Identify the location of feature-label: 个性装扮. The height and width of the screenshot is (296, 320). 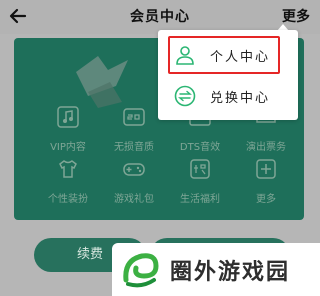
(68, 199).